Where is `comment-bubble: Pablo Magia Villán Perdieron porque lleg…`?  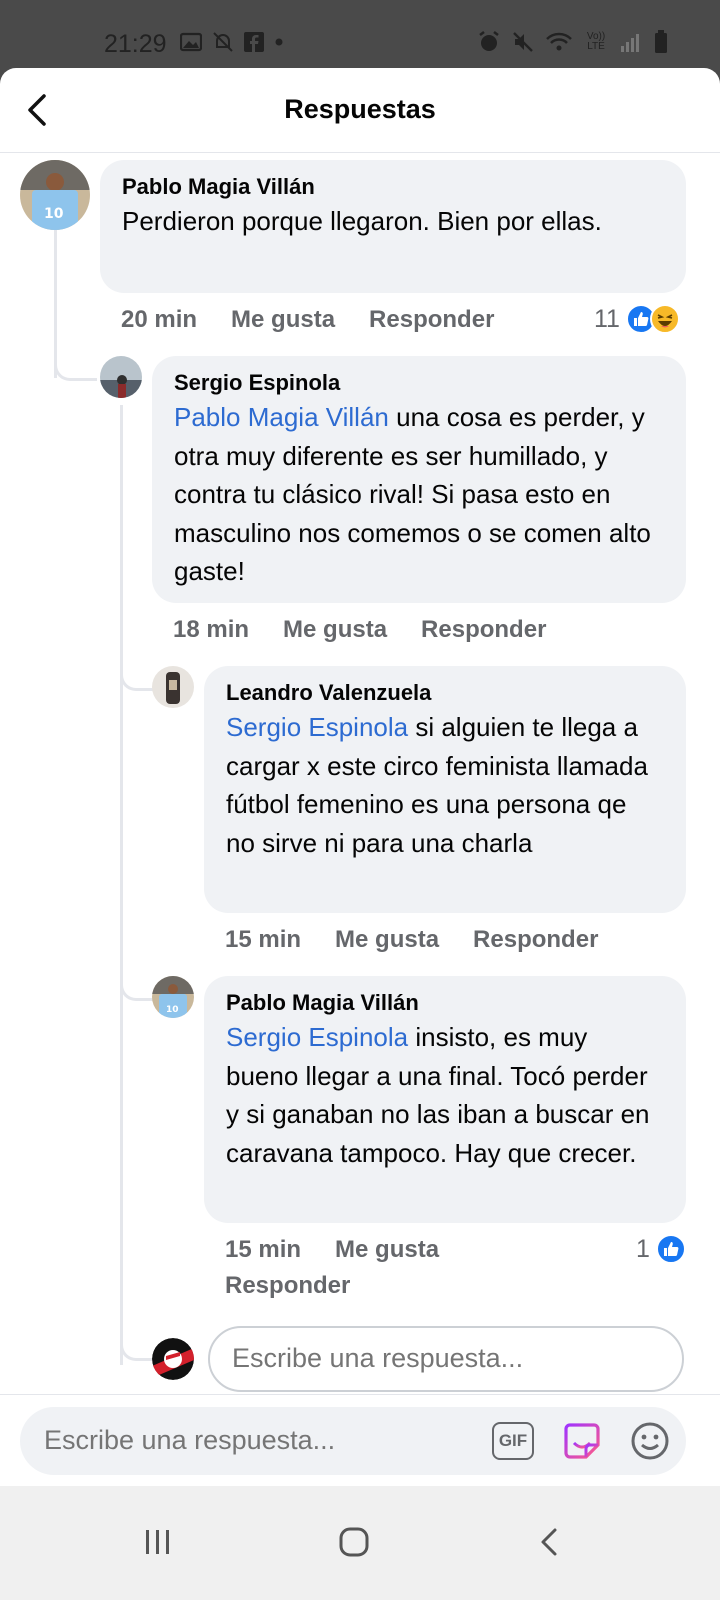
comment-bubble: Pablo Magia Villán Perdieron porque lleg… is located at coordinates (393, 226).